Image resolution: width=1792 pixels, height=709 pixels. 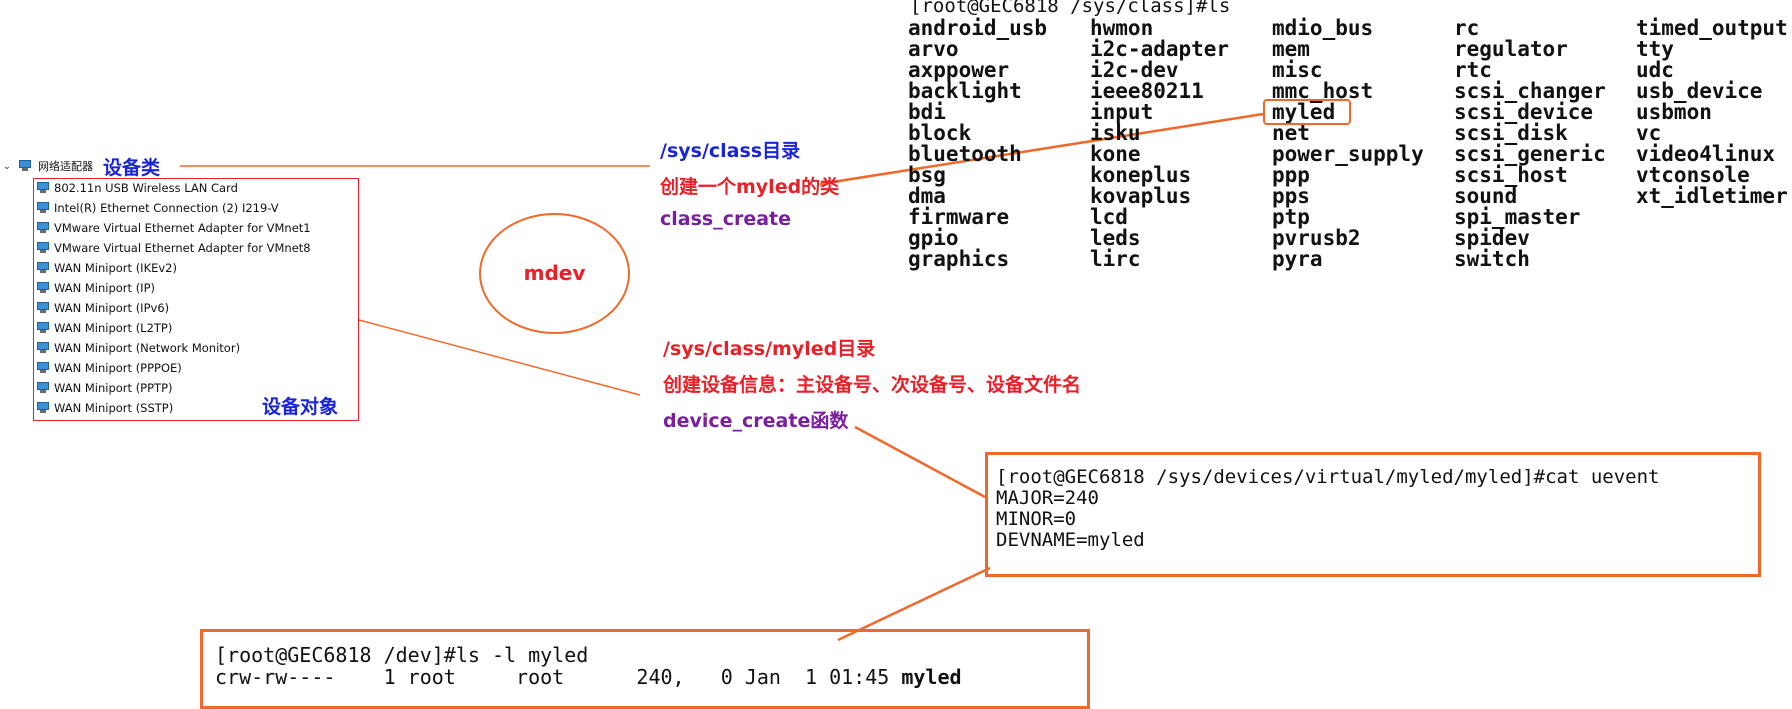 I want to click on ls-class-entry: leds, so click(x=1115, y=238).